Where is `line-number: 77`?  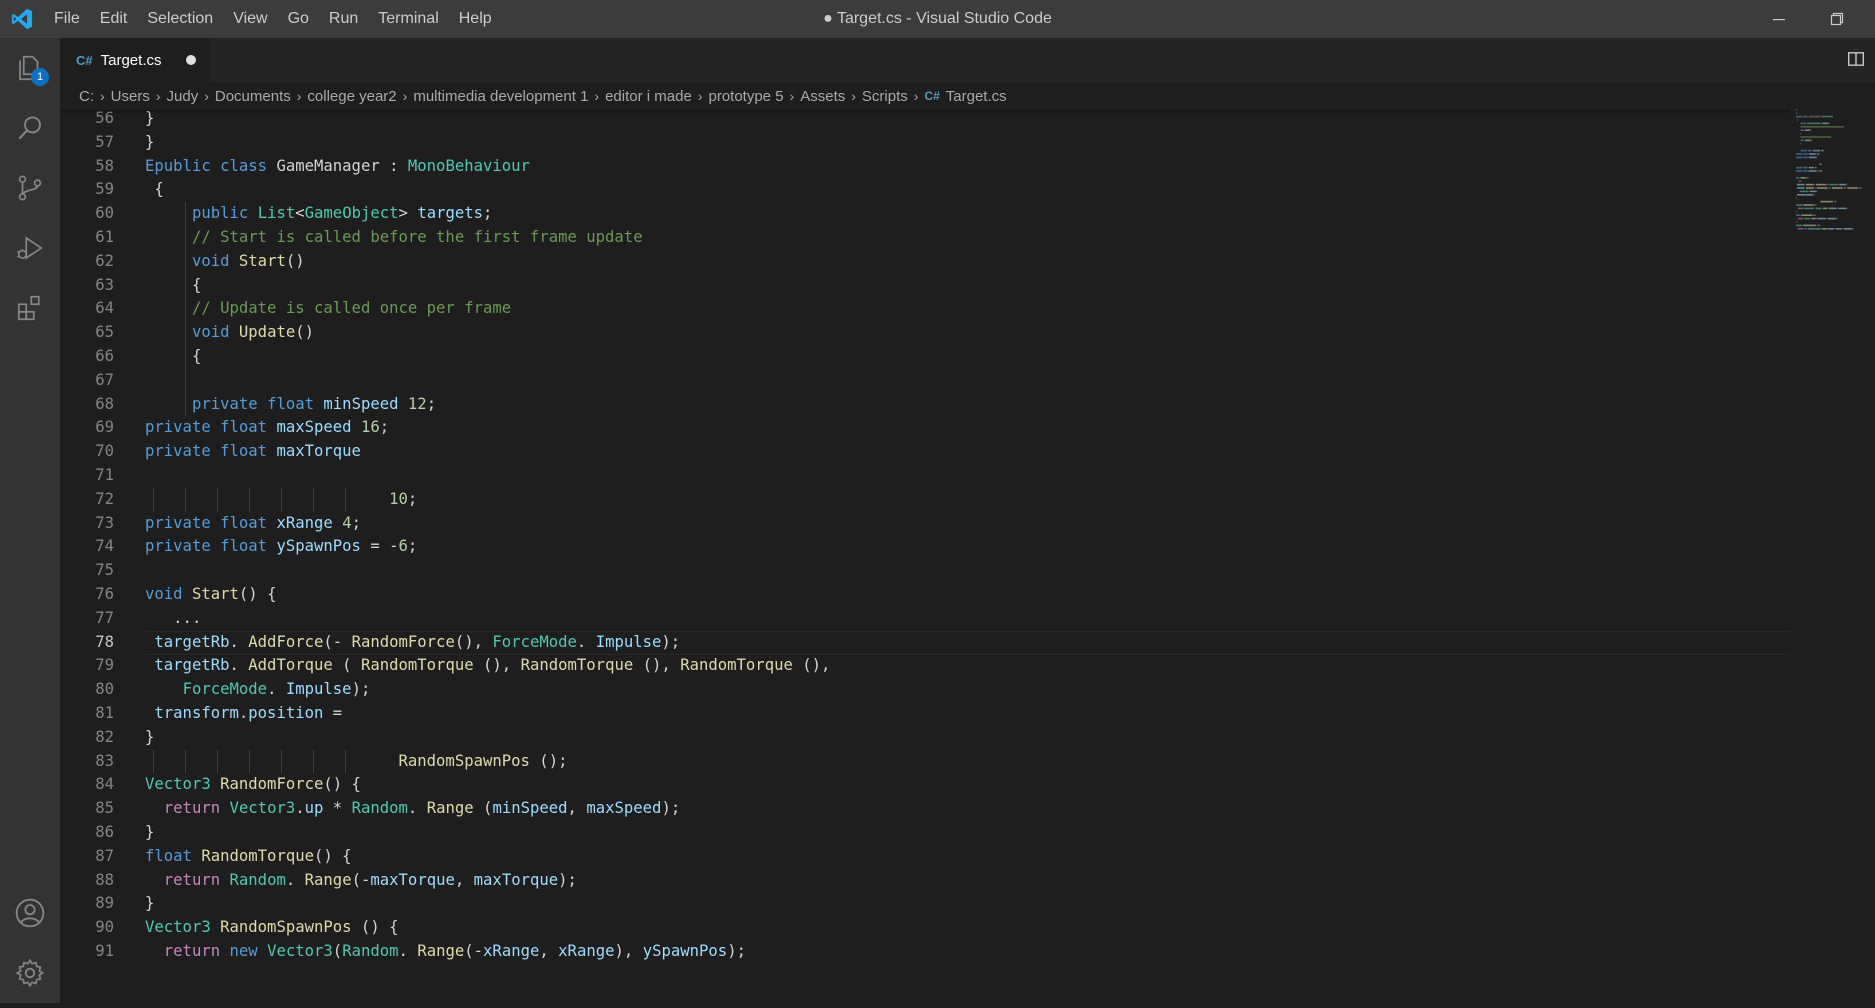 line-number: 77 is located at coordinates (104, 617).